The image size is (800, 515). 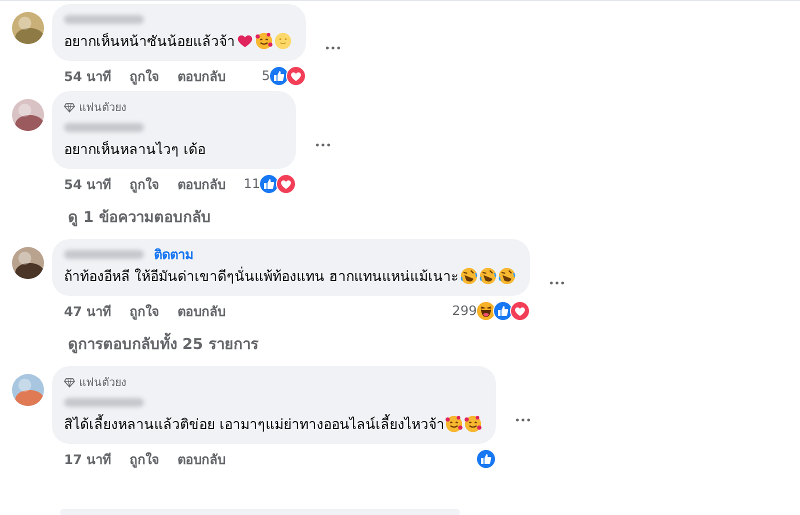 What do you see at coordinates (283, 41) in the screenshot?
I see `smiling-face-icon` at bounding box center [283, 41].